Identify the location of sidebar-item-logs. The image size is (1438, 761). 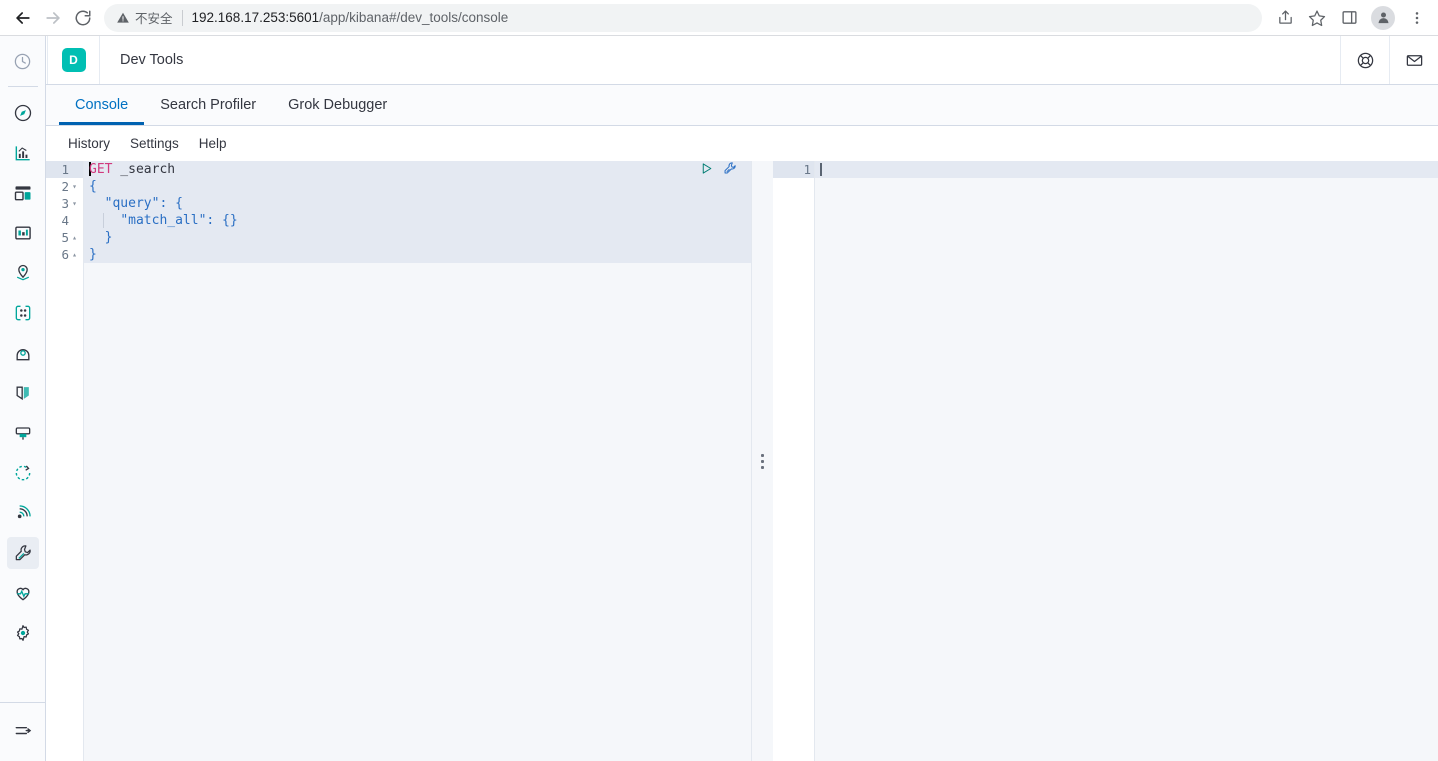
(23, 393).